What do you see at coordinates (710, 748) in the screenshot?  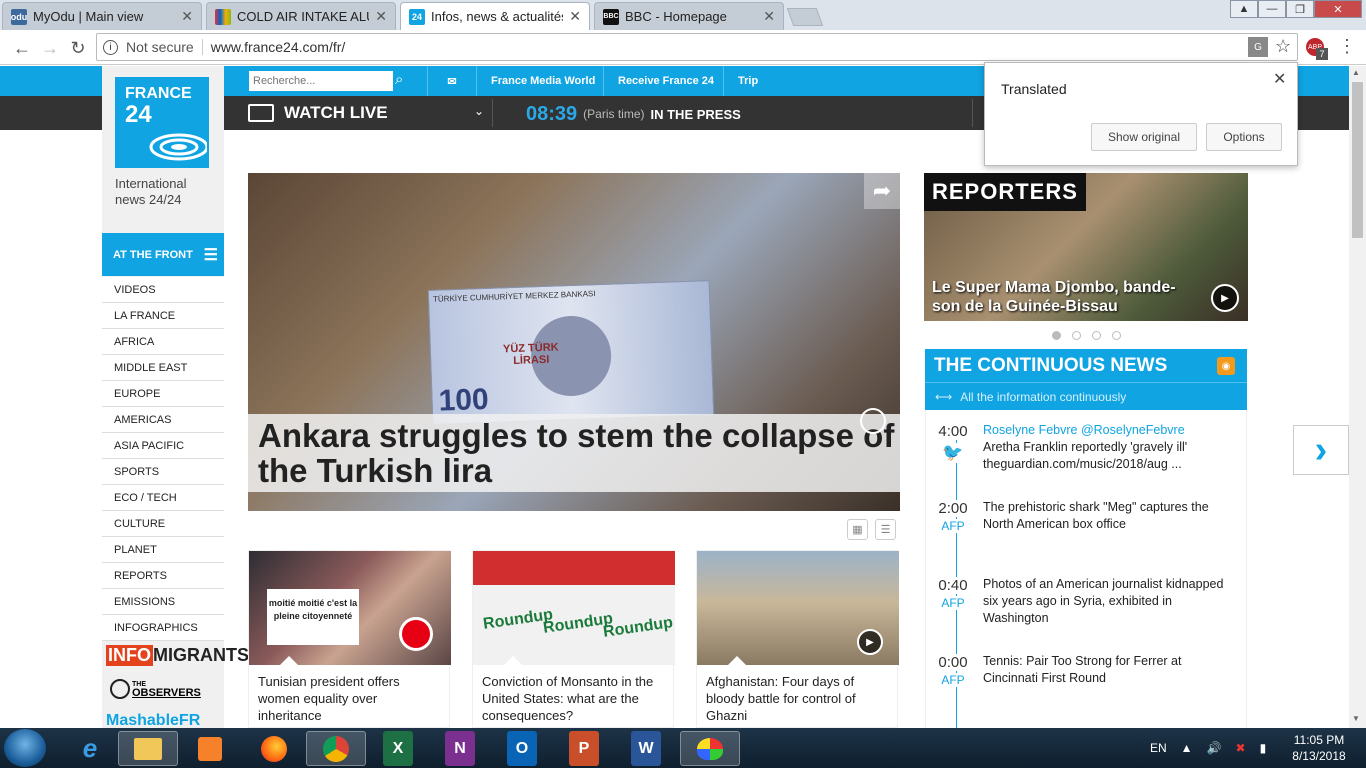 I see `paint-icon` at bounding box center [710, 748].